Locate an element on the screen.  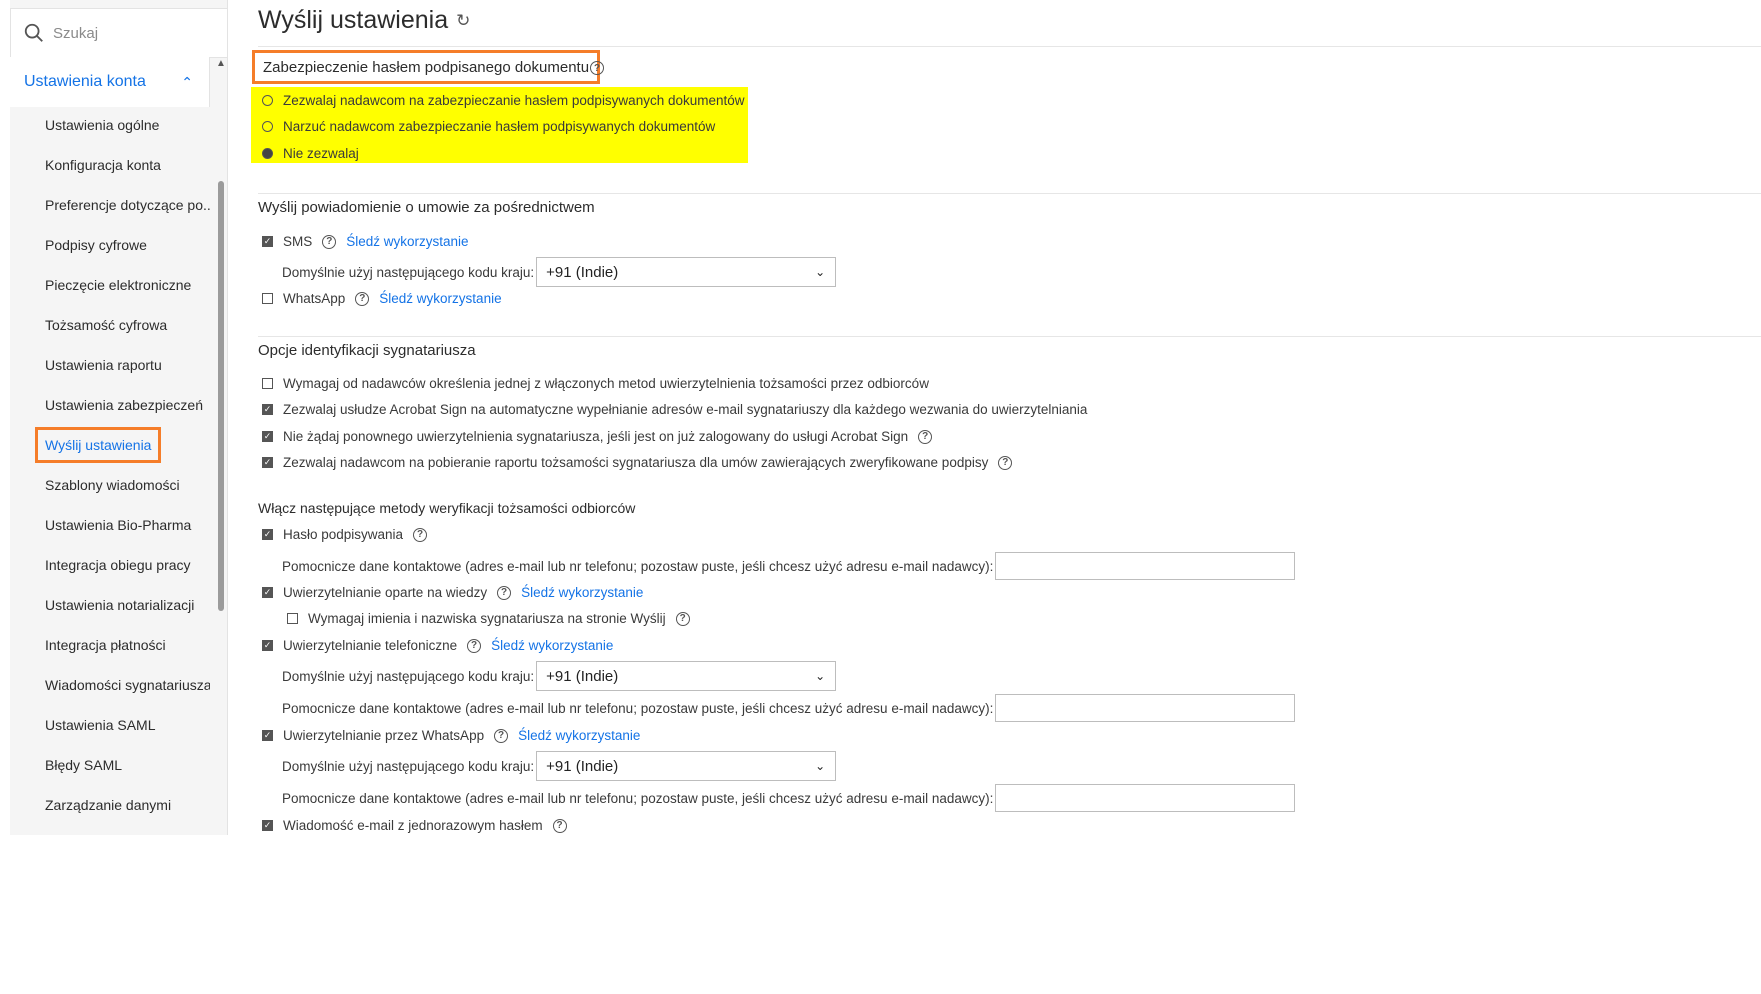
sidebar-item-saml-errors: Błędy SAML is located at coordinates (110, 765).